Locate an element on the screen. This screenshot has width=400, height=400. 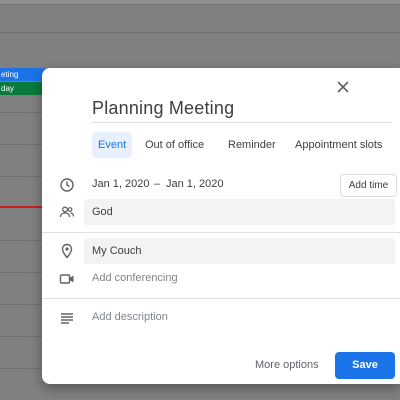
save-button: Save is located at coordinates (365, 365).